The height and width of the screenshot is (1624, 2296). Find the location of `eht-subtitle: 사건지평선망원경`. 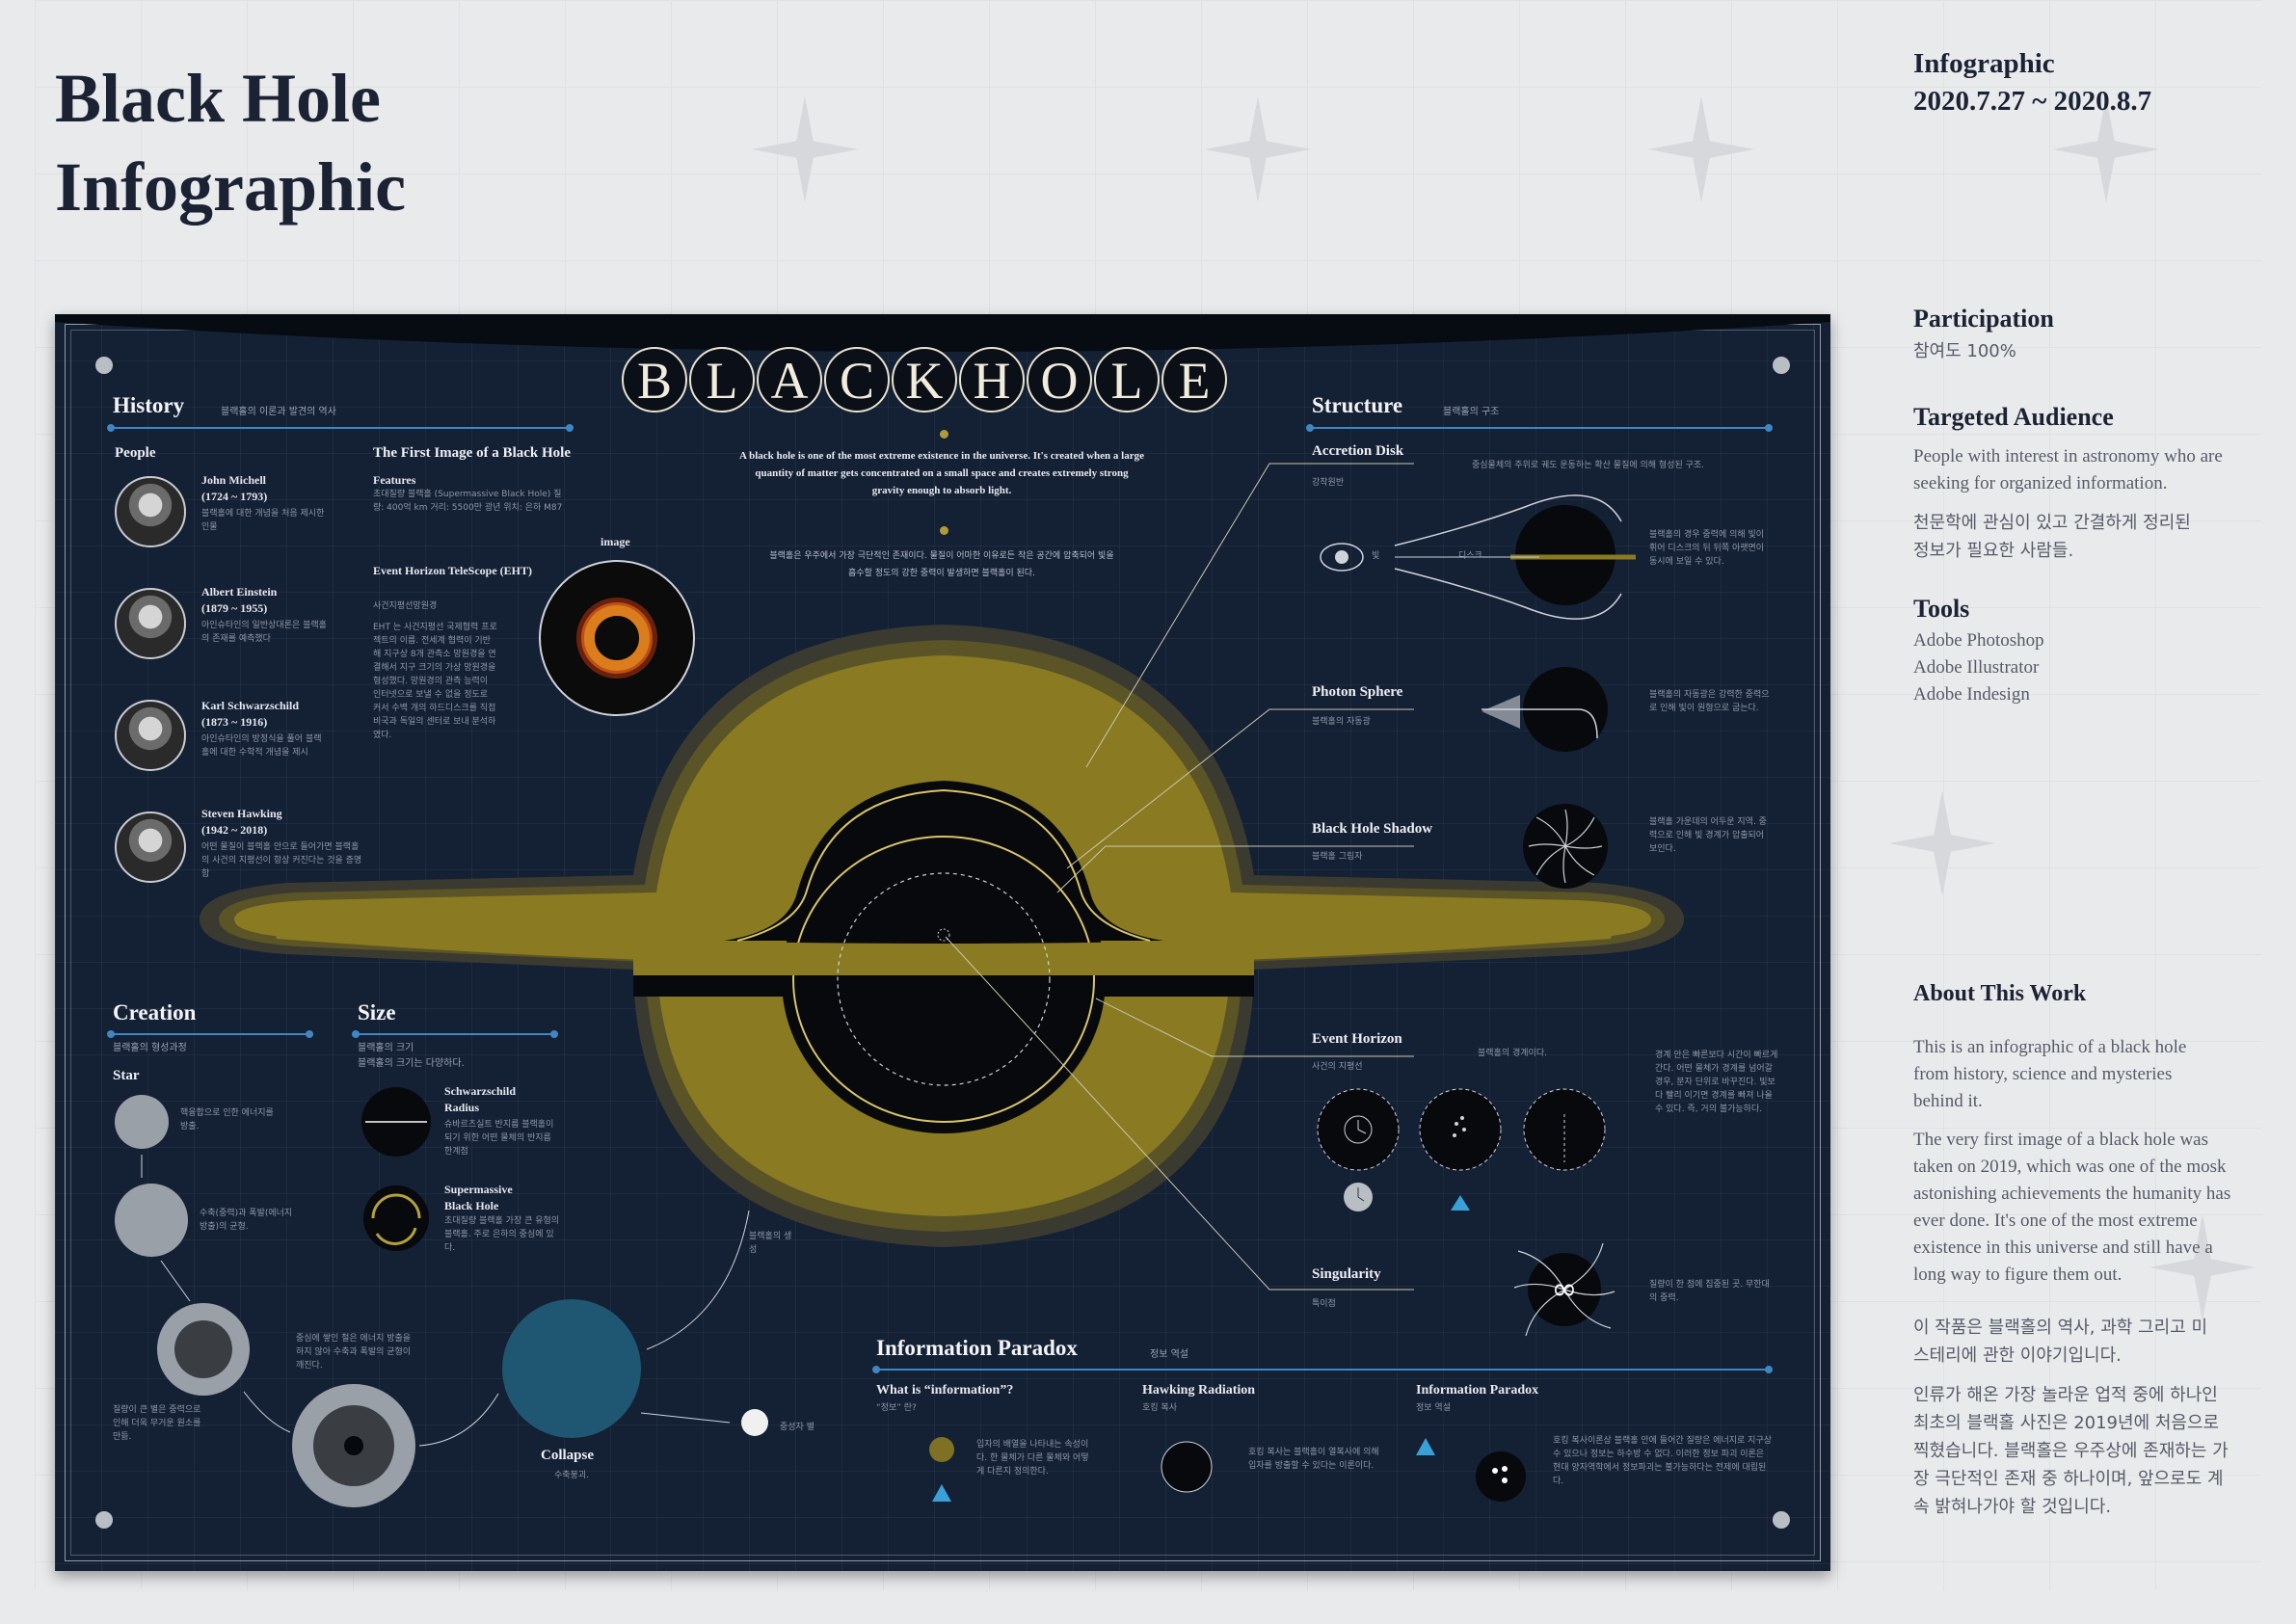

eht-subtitle: 사건지평선망원경 is located at coordinates (405, 606).